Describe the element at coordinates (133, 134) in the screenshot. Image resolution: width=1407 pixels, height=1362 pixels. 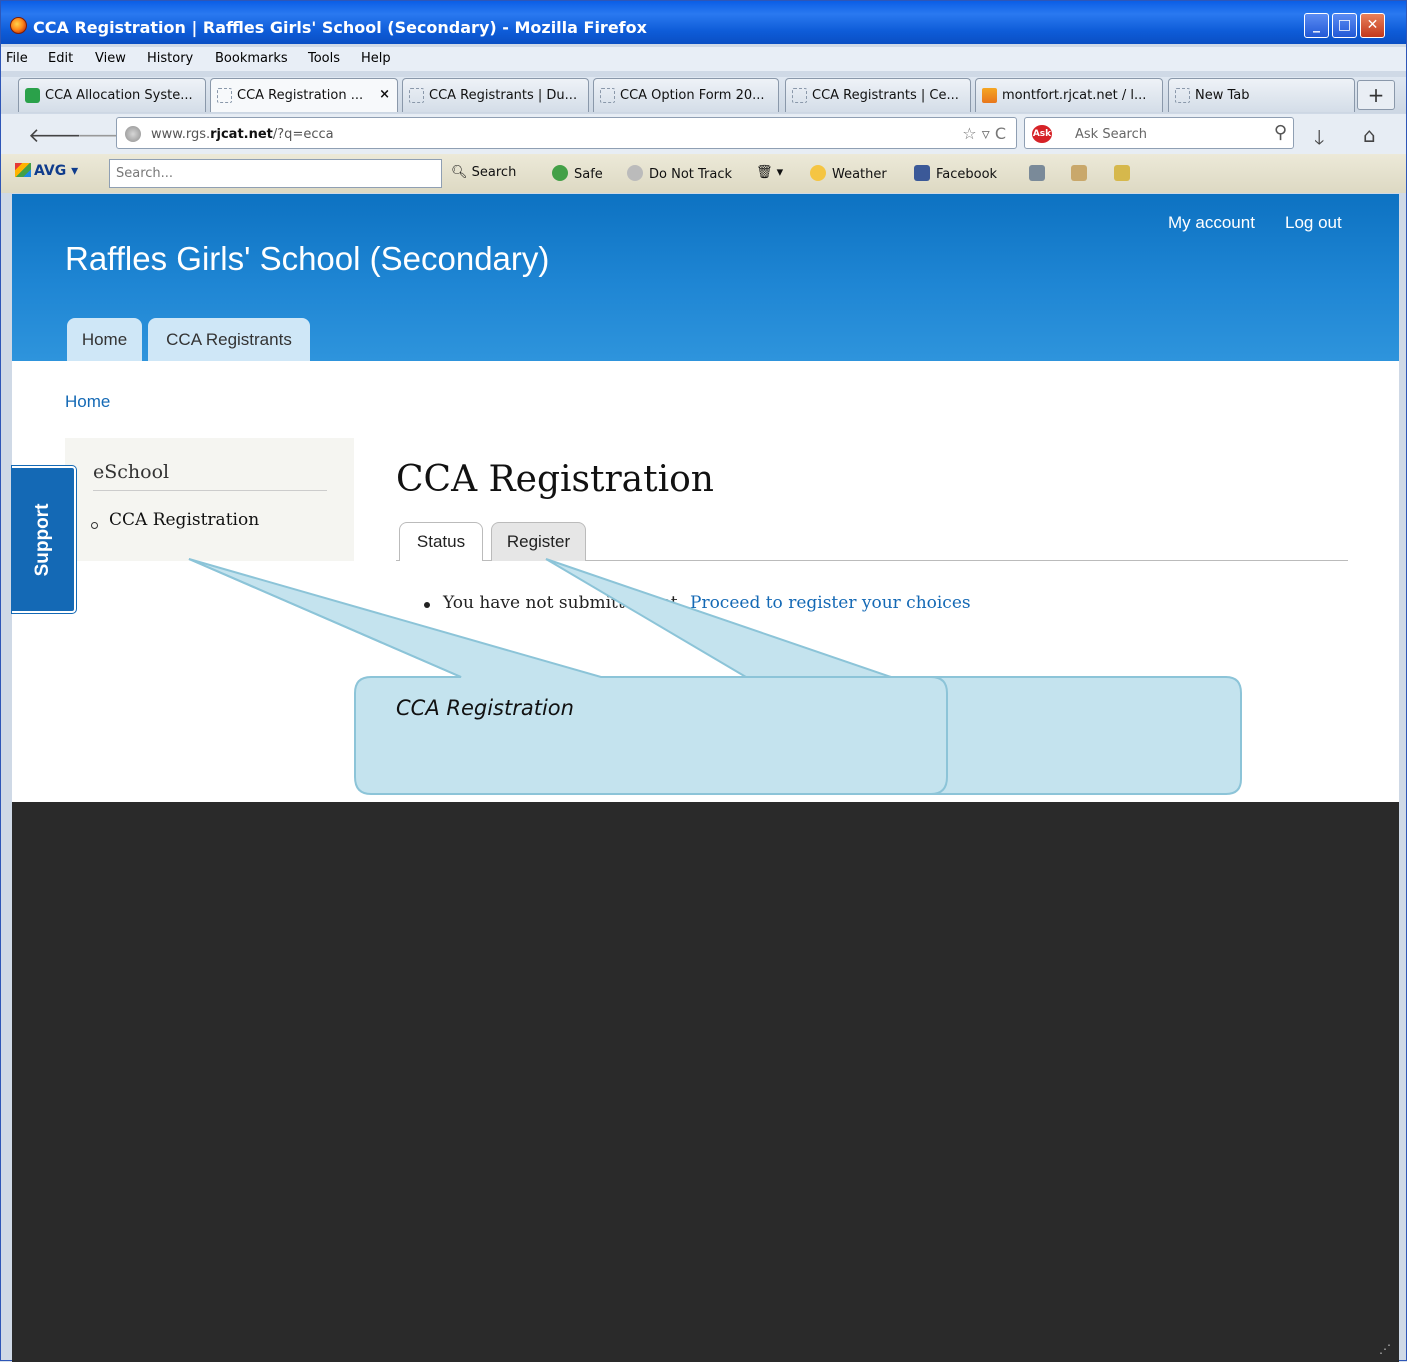
I see `globe-icon` at that location.